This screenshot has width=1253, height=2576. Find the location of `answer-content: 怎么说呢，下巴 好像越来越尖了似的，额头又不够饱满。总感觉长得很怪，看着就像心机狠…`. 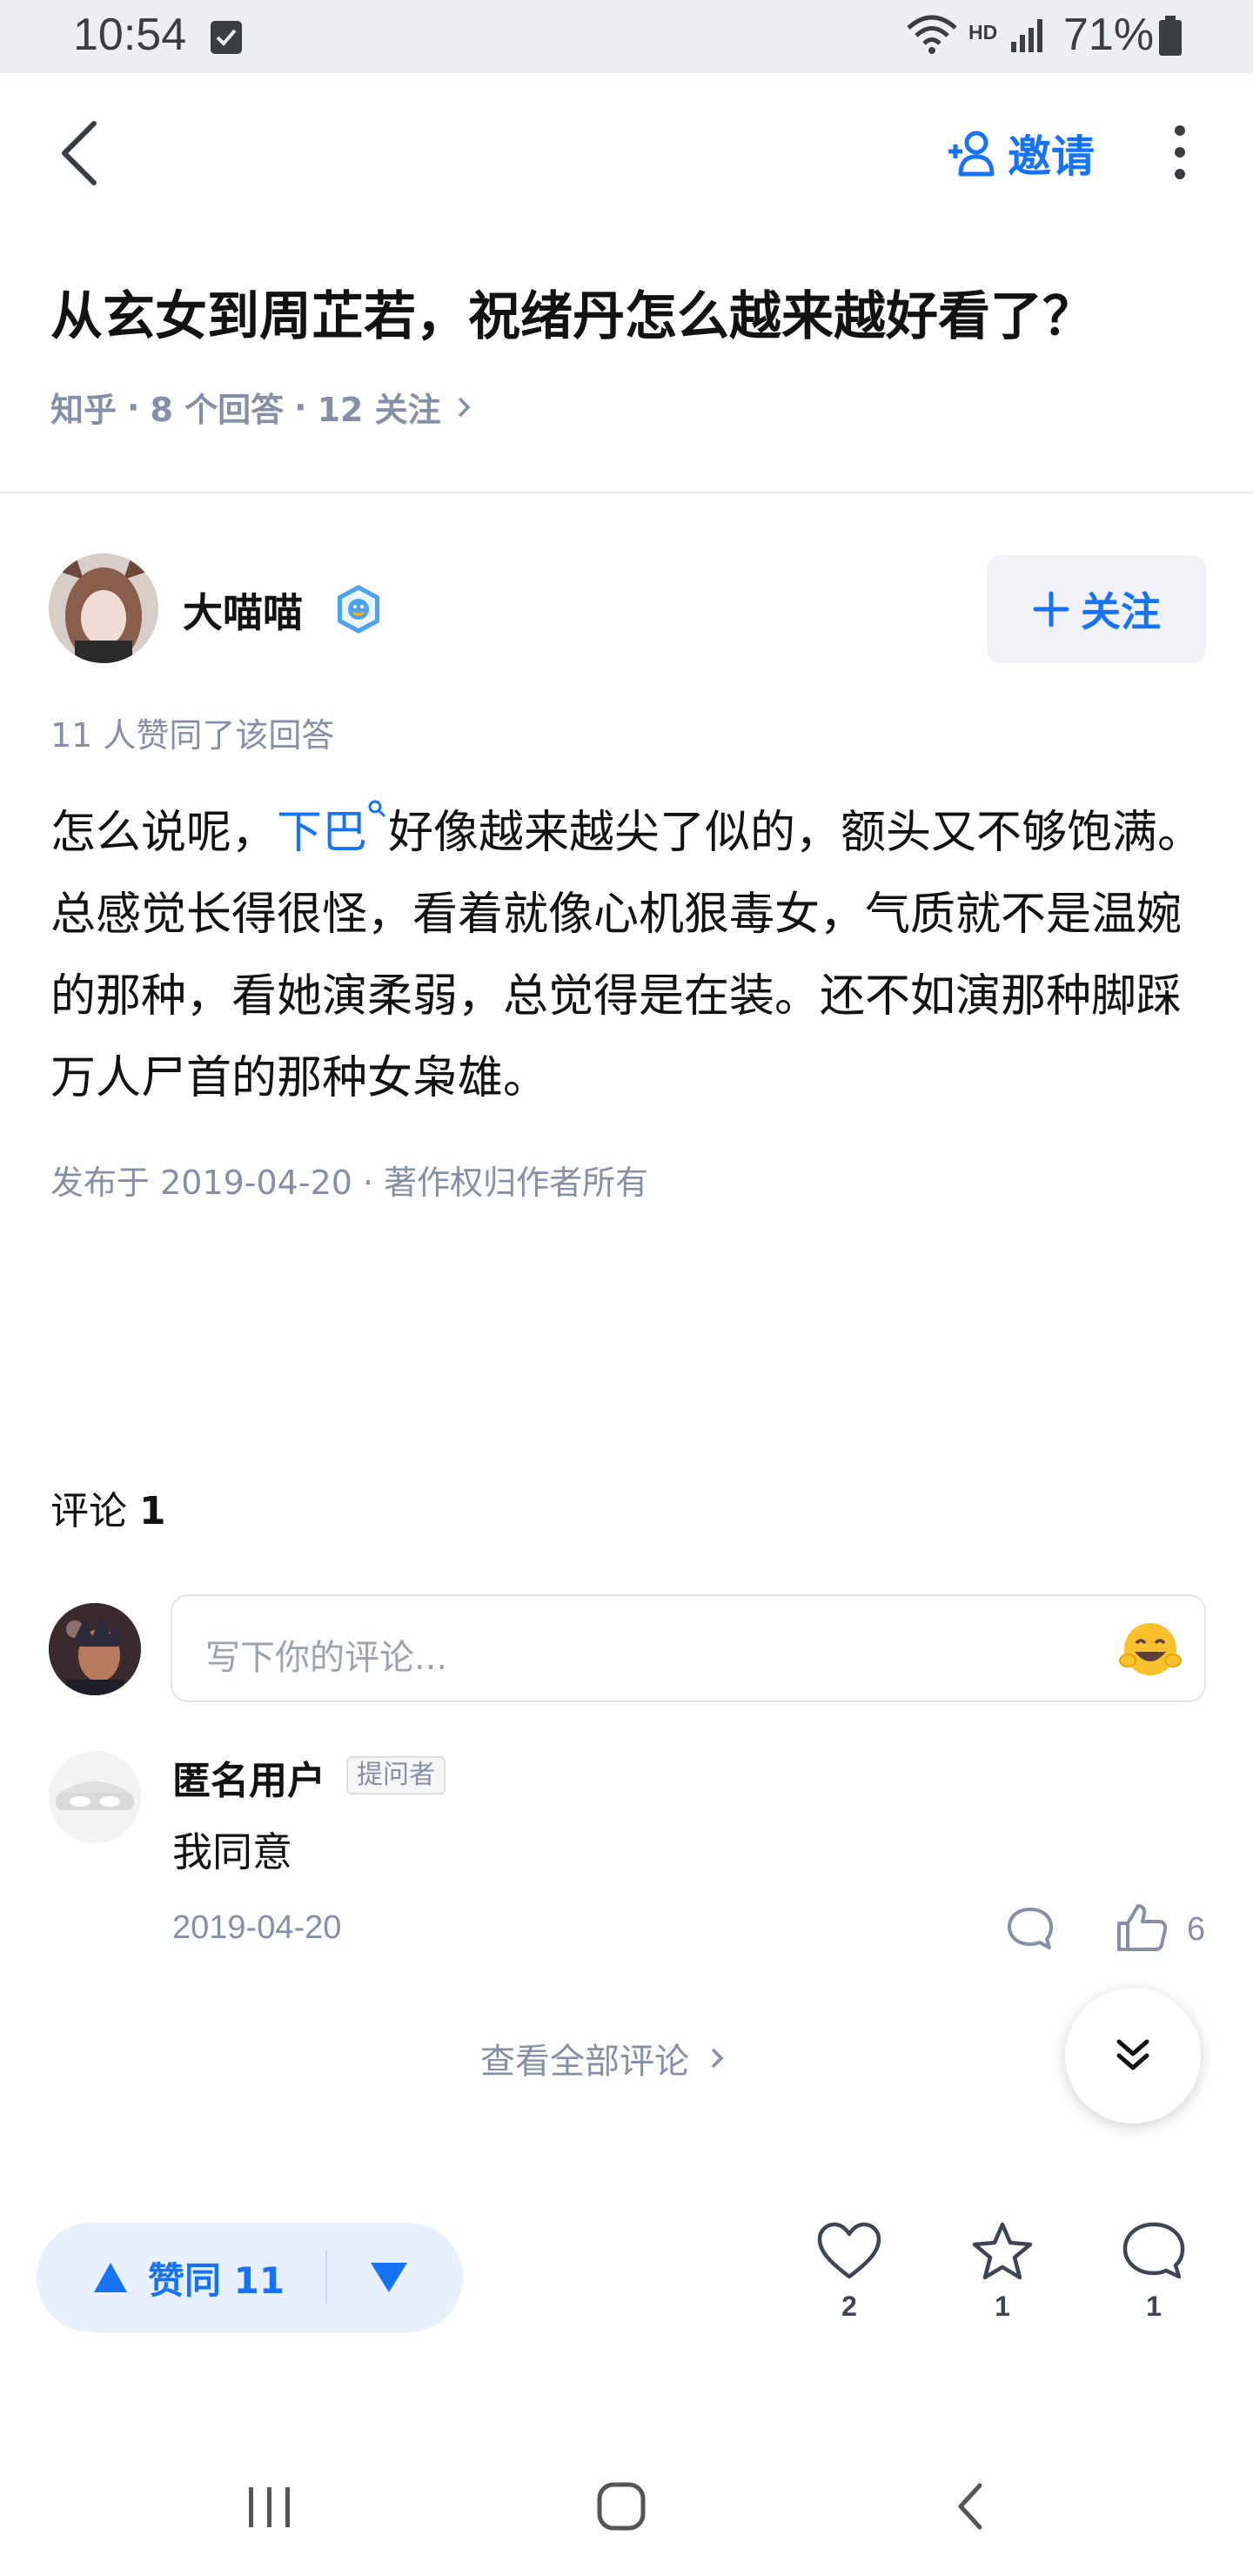

answer-content: 怎么说呢，下巴 好像越来越尖了似的，额头又不够饱满。总感觉长得很怪，看着就像心机狠… is located at coordinates (631, 956).